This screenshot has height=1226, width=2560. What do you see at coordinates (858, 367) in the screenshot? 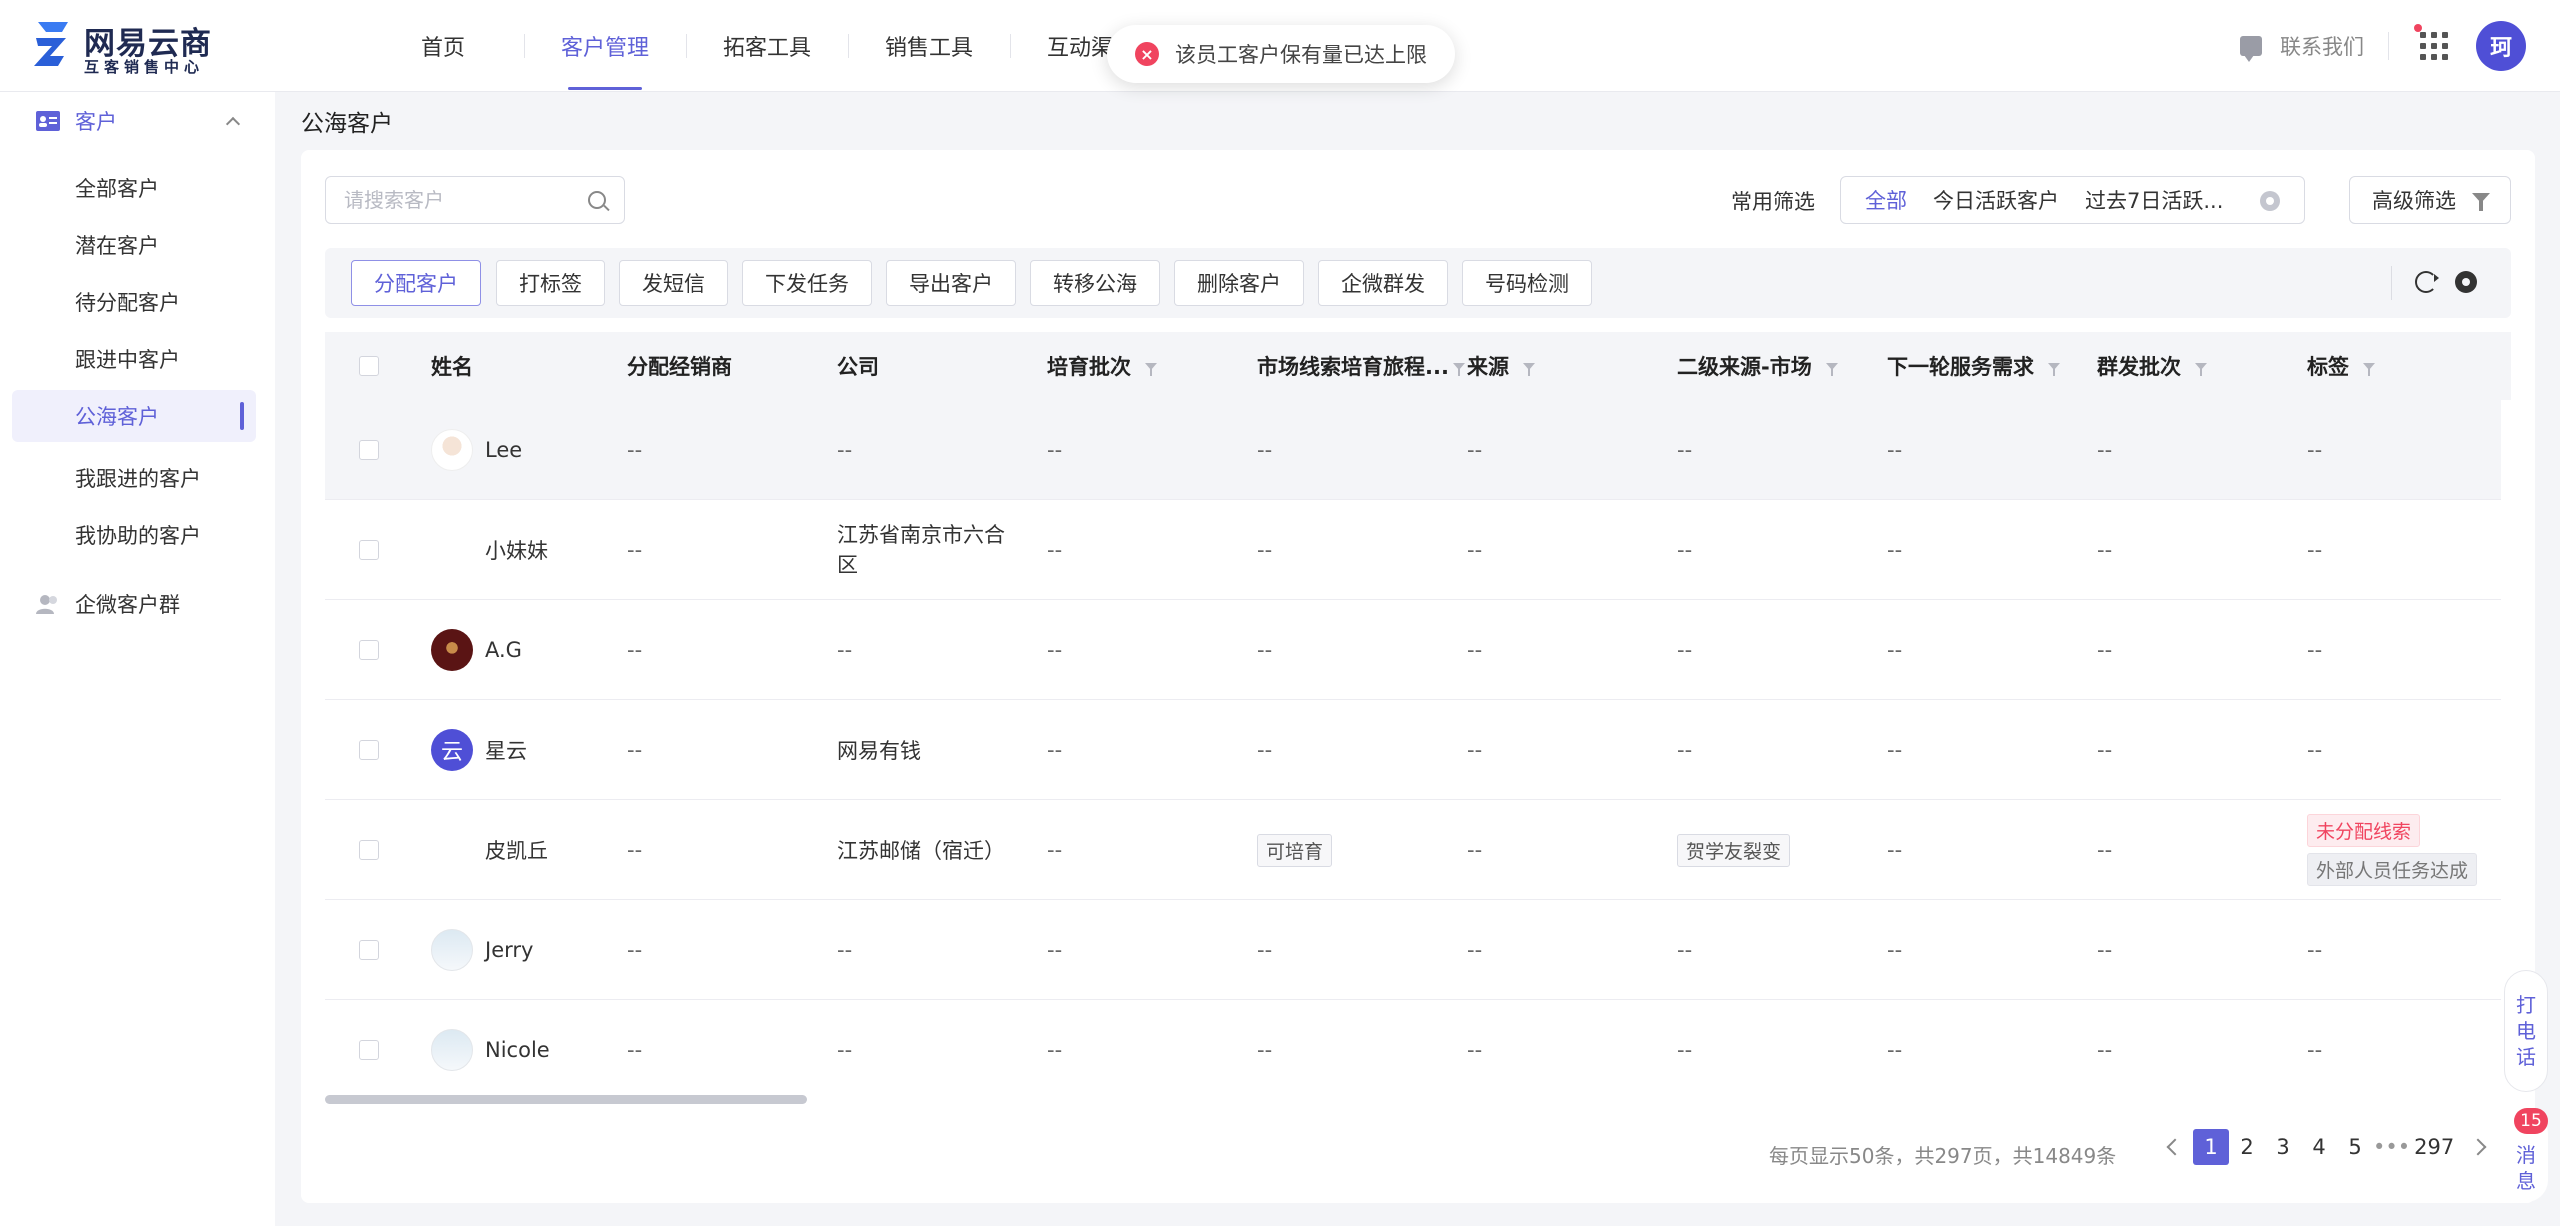
I see `column-header-company: 公司` at bounding box center [858, 367].